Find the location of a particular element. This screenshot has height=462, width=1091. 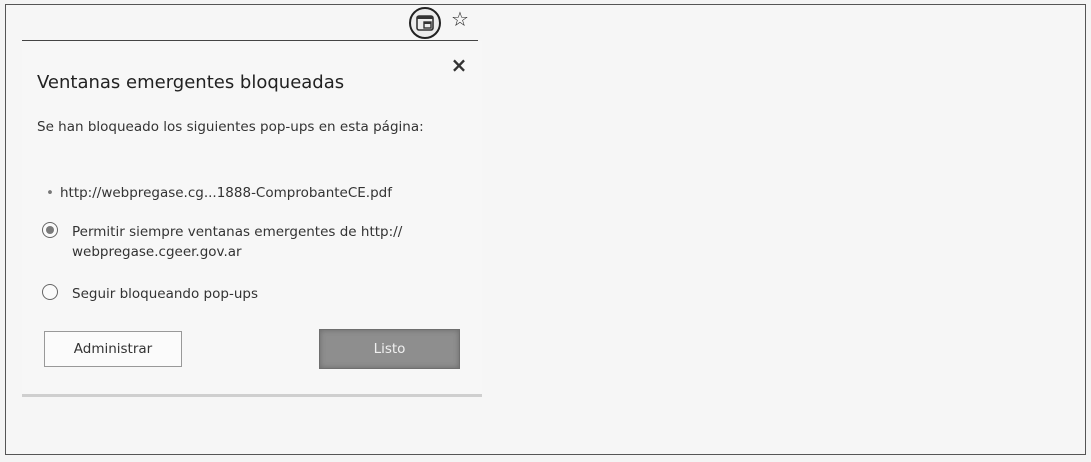

popup-blocked-glyph is located at coordinates (425, 23).